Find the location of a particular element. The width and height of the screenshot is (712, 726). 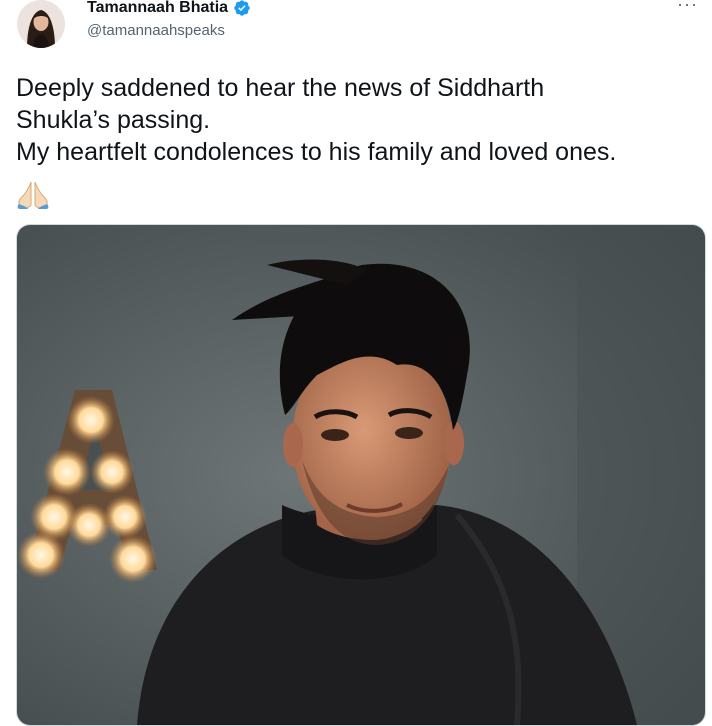

more-options-icon: ··· is located at coordinates (687, 7).